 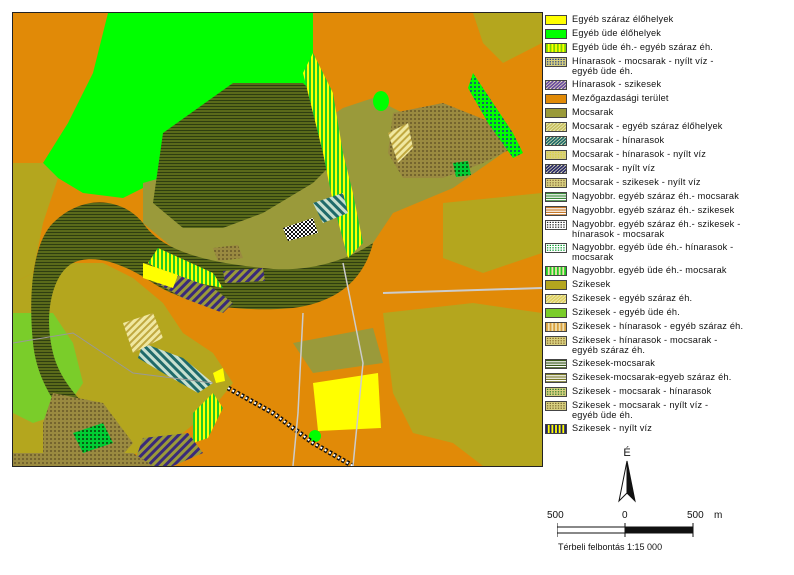 I want to click on legend-label: Szikesek, so click(x=591, y=284).